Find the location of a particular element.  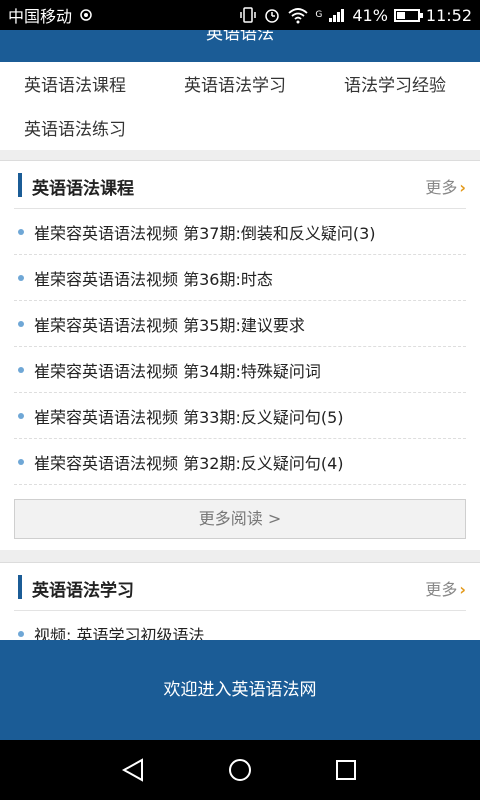

list-item: 崔荣容英语语法视频 第32期:反义疑问句(4) is located at coordinates (240, 462).